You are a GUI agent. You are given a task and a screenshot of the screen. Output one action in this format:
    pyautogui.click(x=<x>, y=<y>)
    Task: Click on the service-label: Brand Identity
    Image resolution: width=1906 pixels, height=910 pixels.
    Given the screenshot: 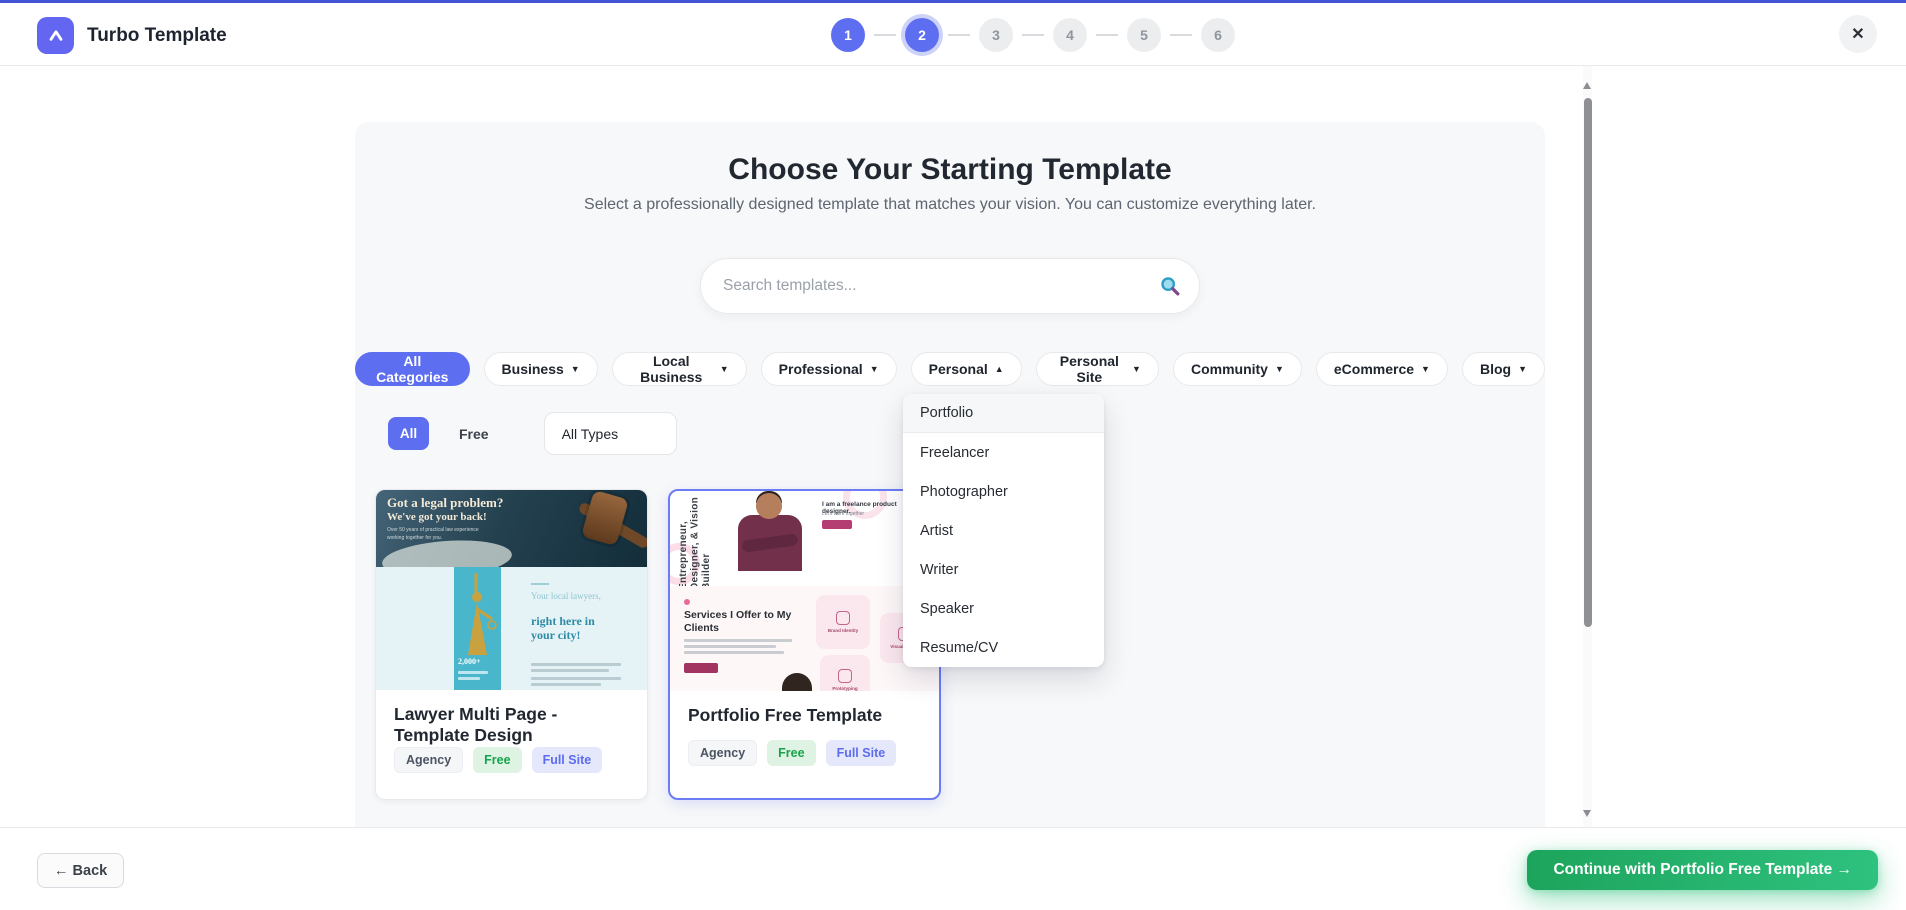 What is the action you would take?
    pyautogui.click(x=843, y=630)
    